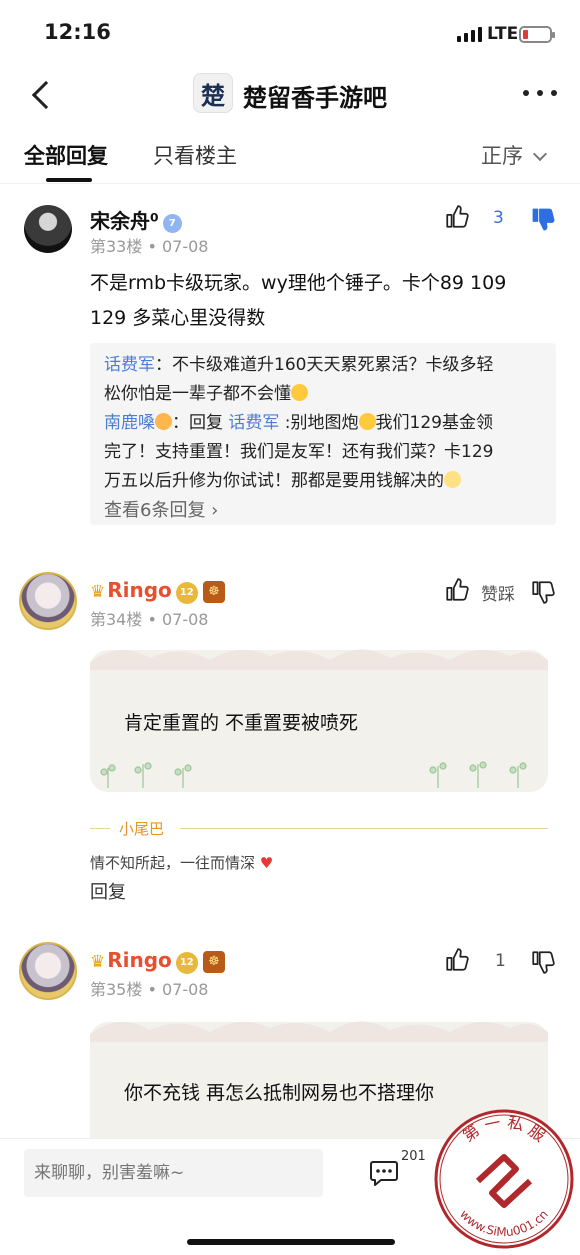 This screenshot has height=1255, width=580. I want to click on view-more-replies: 查看6条回复 ›, so click(323, 510).